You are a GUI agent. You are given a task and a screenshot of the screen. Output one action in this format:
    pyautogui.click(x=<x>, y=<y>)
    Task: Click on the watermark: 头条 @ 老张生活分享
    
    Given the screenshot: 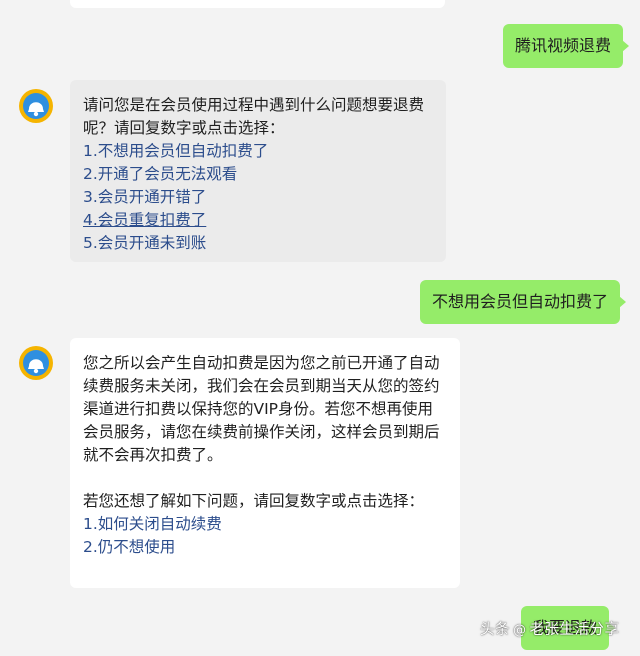 What is the action you would take?
    pyautogui.click(x=550, y=630)
    